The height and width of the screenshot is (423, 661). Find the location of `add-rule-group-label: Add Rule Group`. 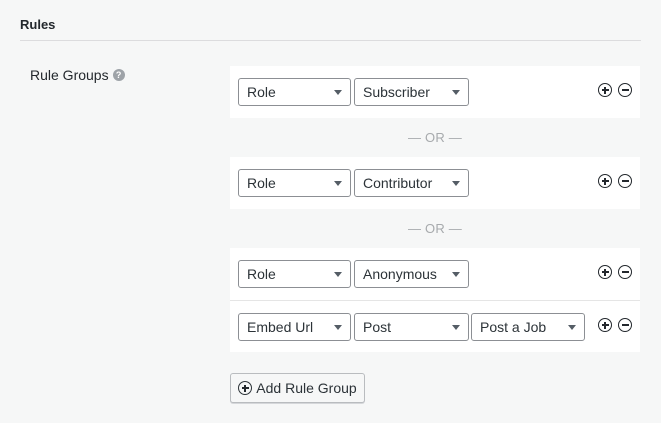

add-rule-group-label: Add Rule Group is located at coordinates (306, 388).